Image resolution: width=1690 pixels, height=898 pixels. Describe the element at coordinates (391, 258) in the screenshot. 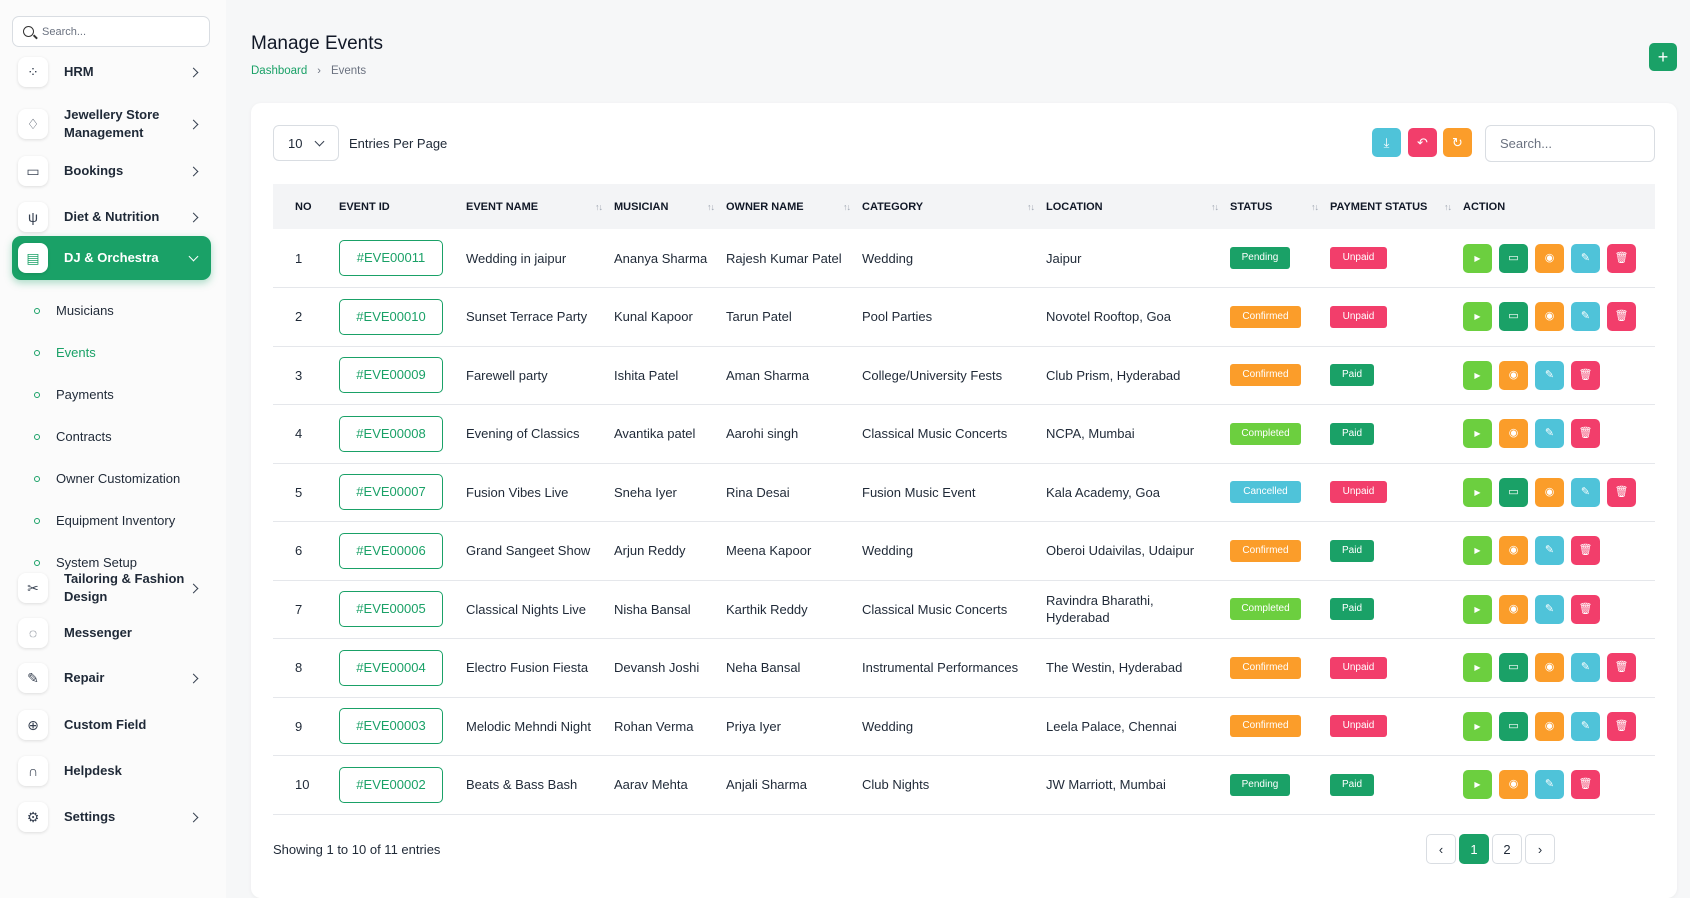

I see `event-id-badge: #EVE00011` at that location.